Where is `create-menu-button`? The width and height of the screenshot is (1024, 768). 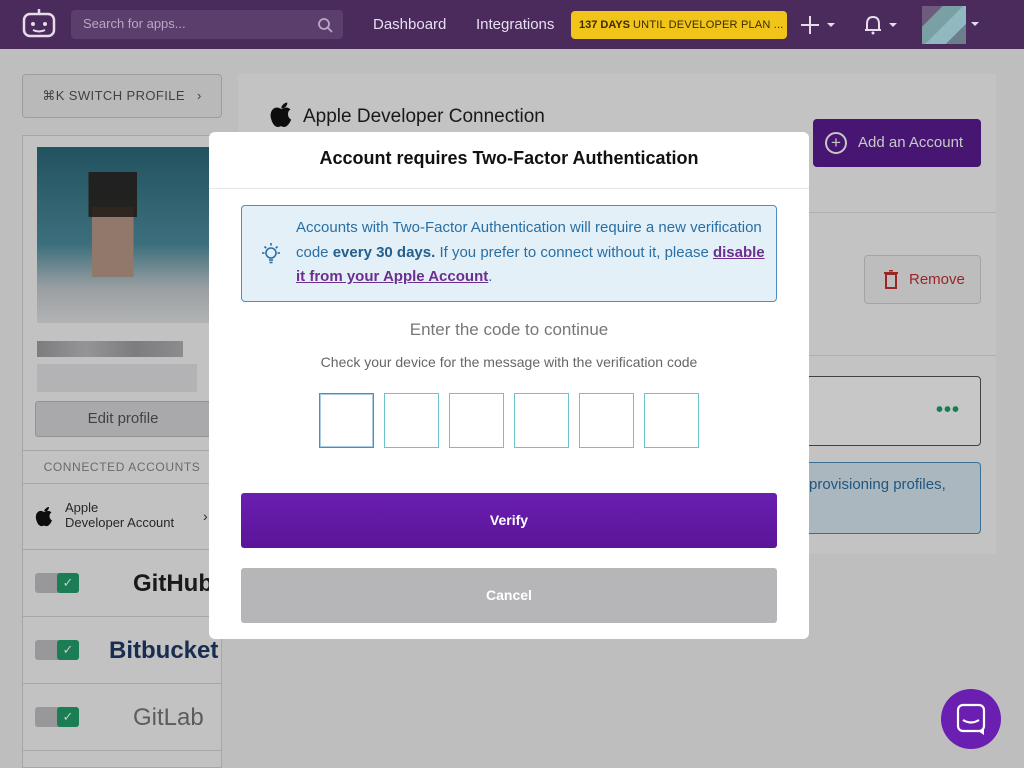
create-menu-button is located at coordinates (820, 25).